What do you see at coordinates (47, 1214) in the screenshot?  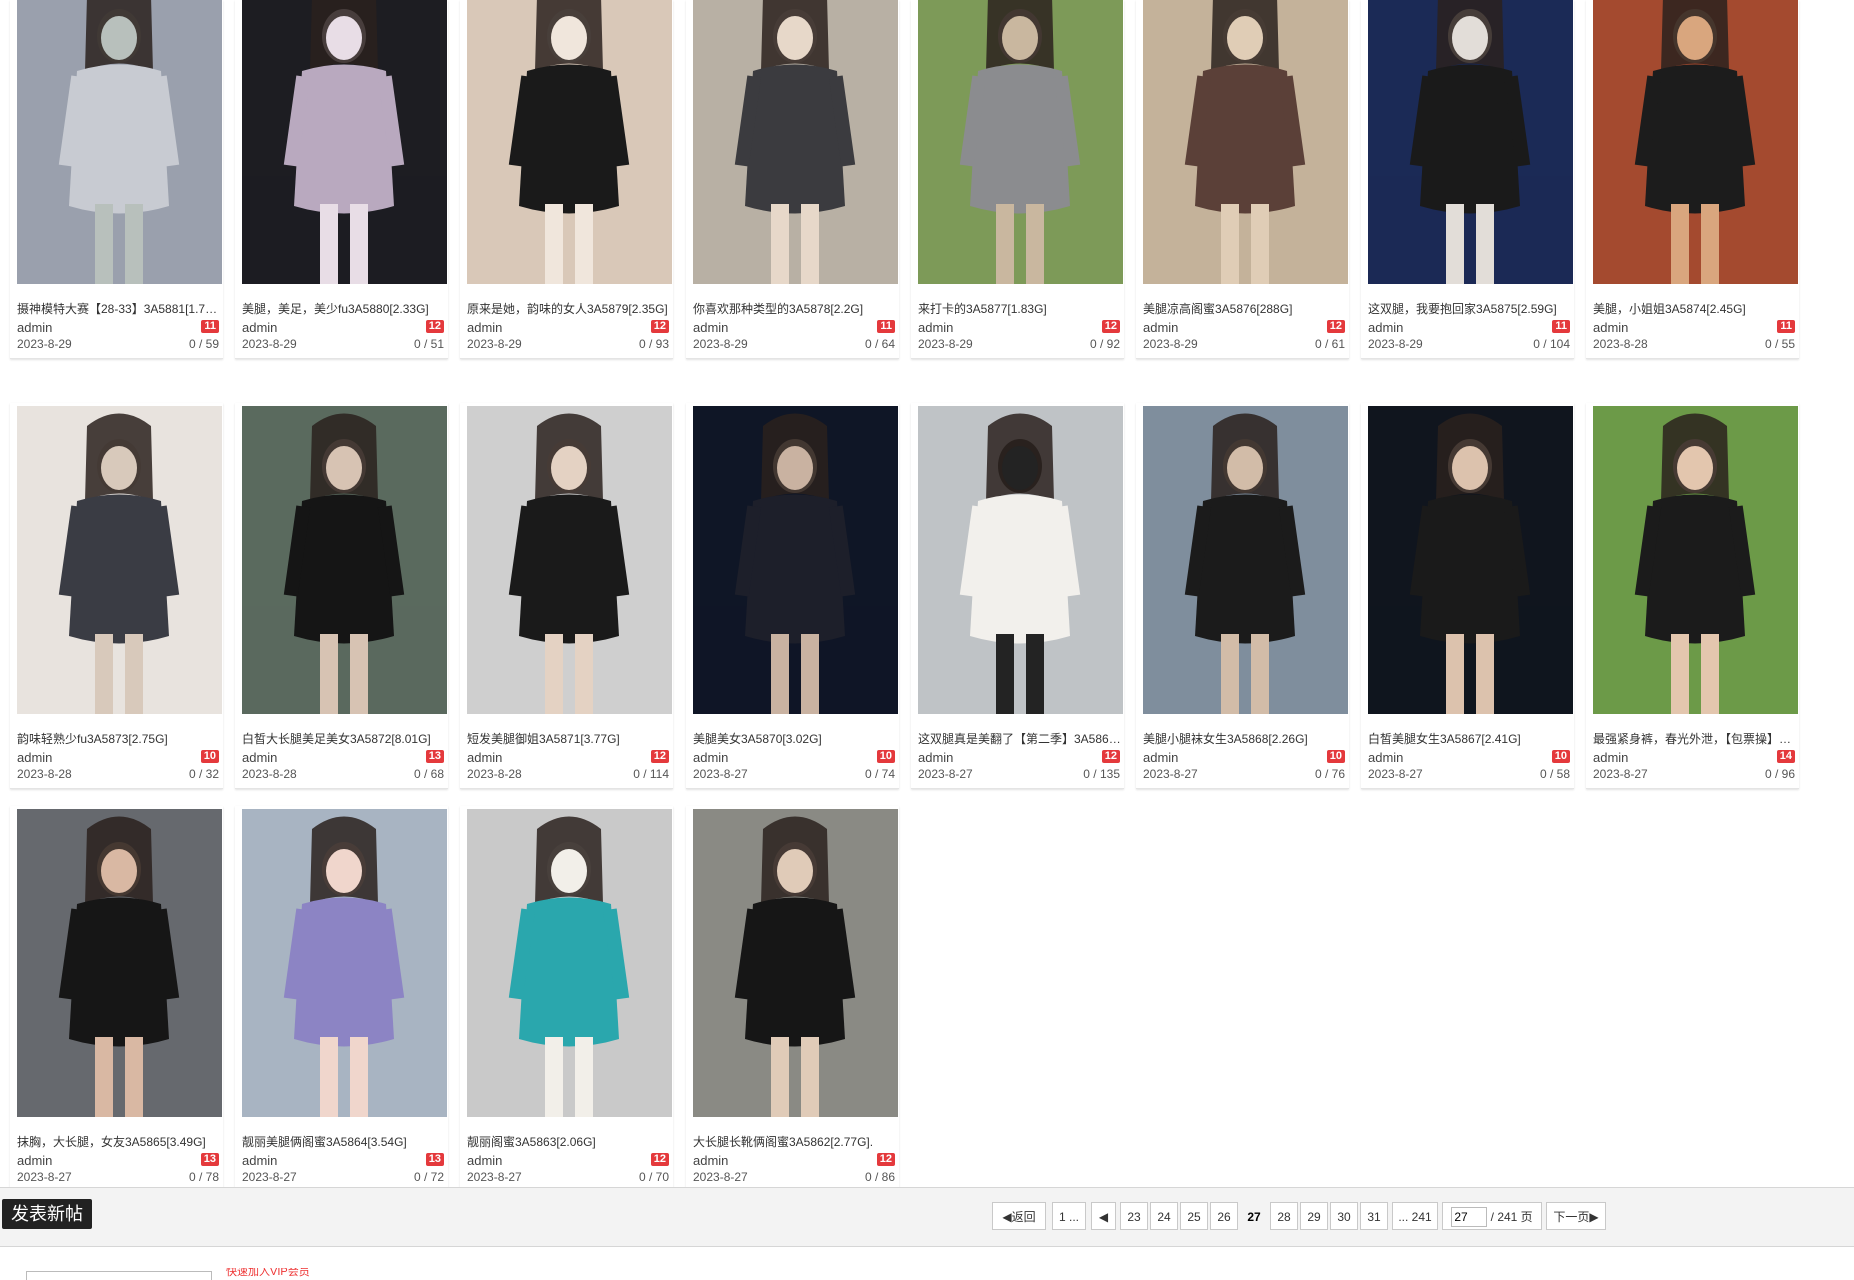 I see `new-post-button: 发表新帖` at bounding box center [47, 1214].